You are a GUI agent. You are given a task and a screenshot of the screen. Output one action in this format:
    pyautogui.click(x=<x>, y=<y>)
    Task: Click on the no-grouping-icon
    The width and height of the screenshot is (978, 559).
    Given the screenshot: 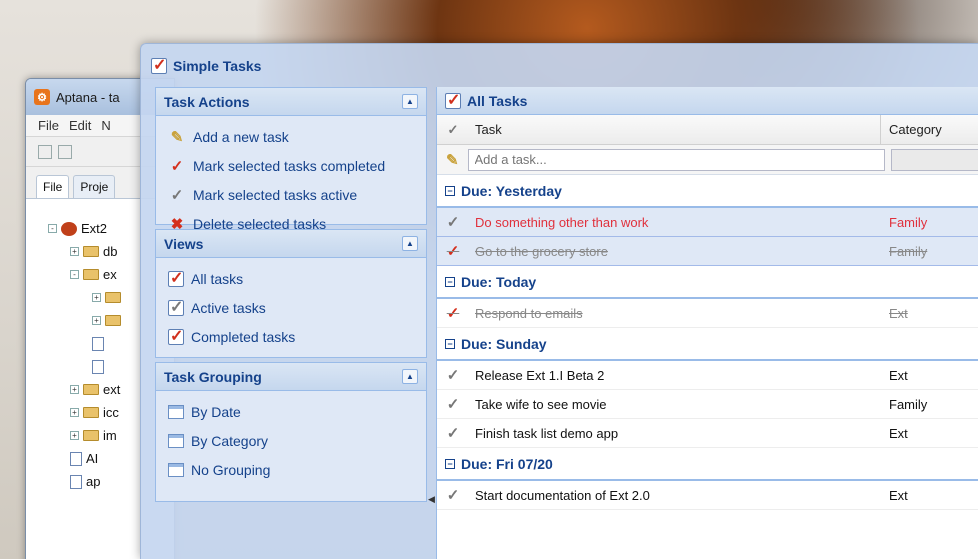 What is the action you would take?
    pyautogui.click(x=176, y=469)
    